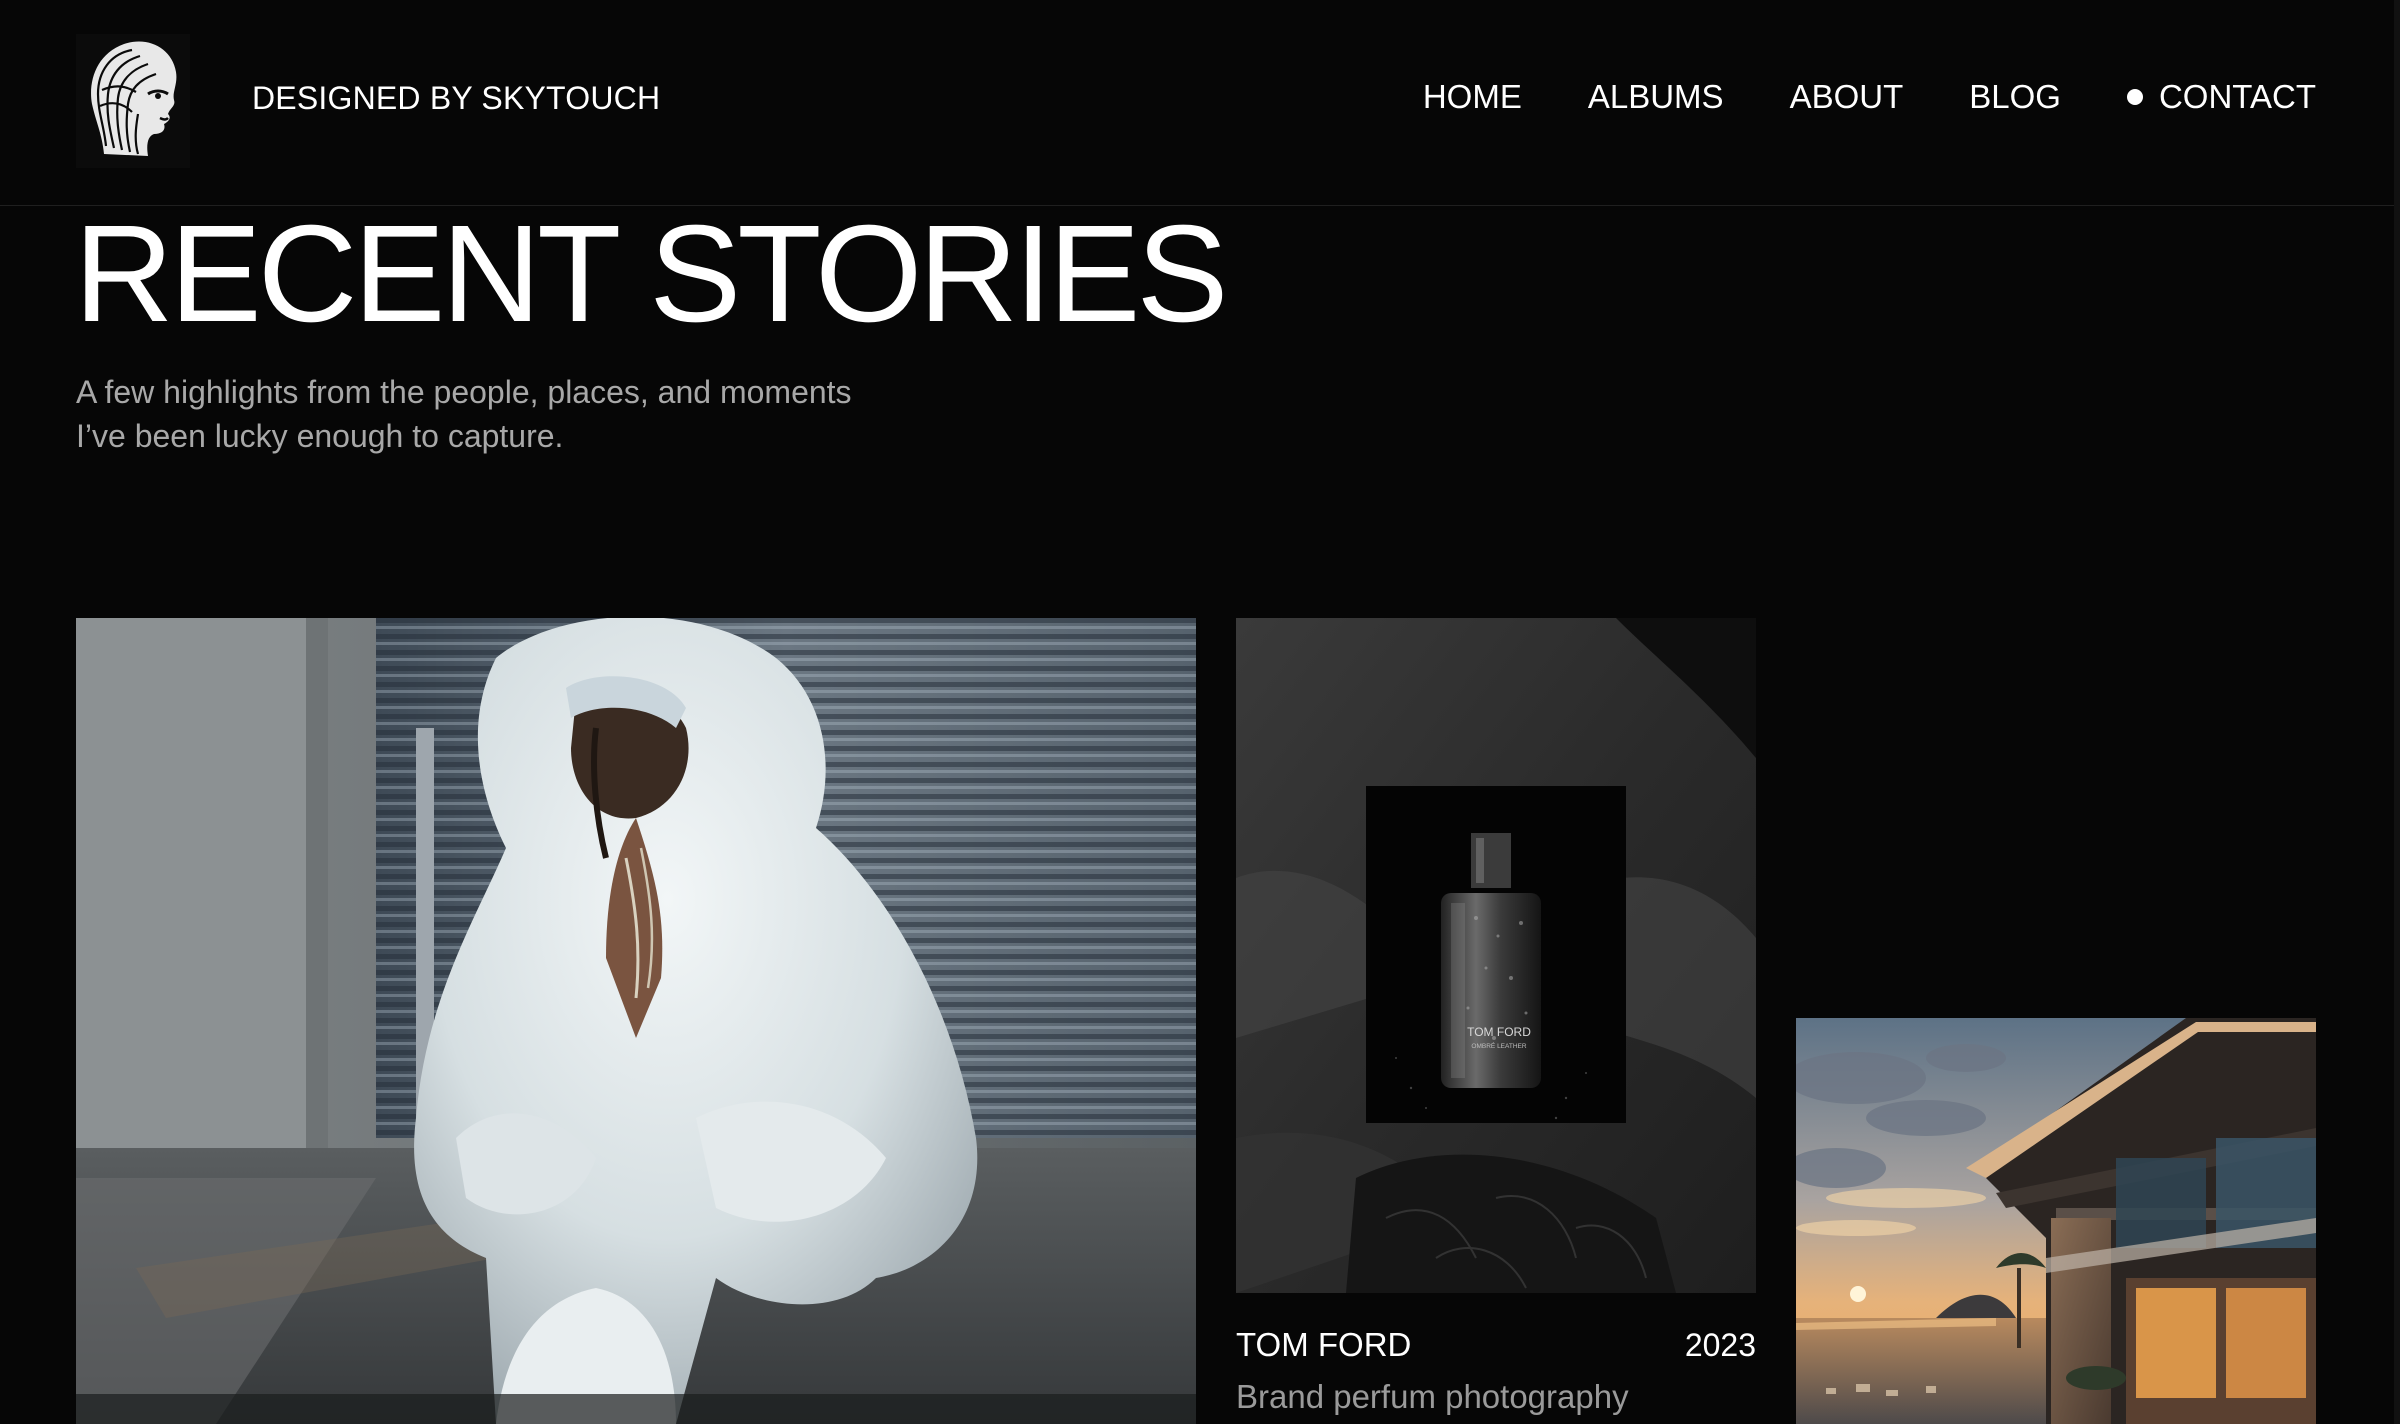 This screenshot has width=2400, height=1424. I want to click on dot-icon, so click(2134, 97).